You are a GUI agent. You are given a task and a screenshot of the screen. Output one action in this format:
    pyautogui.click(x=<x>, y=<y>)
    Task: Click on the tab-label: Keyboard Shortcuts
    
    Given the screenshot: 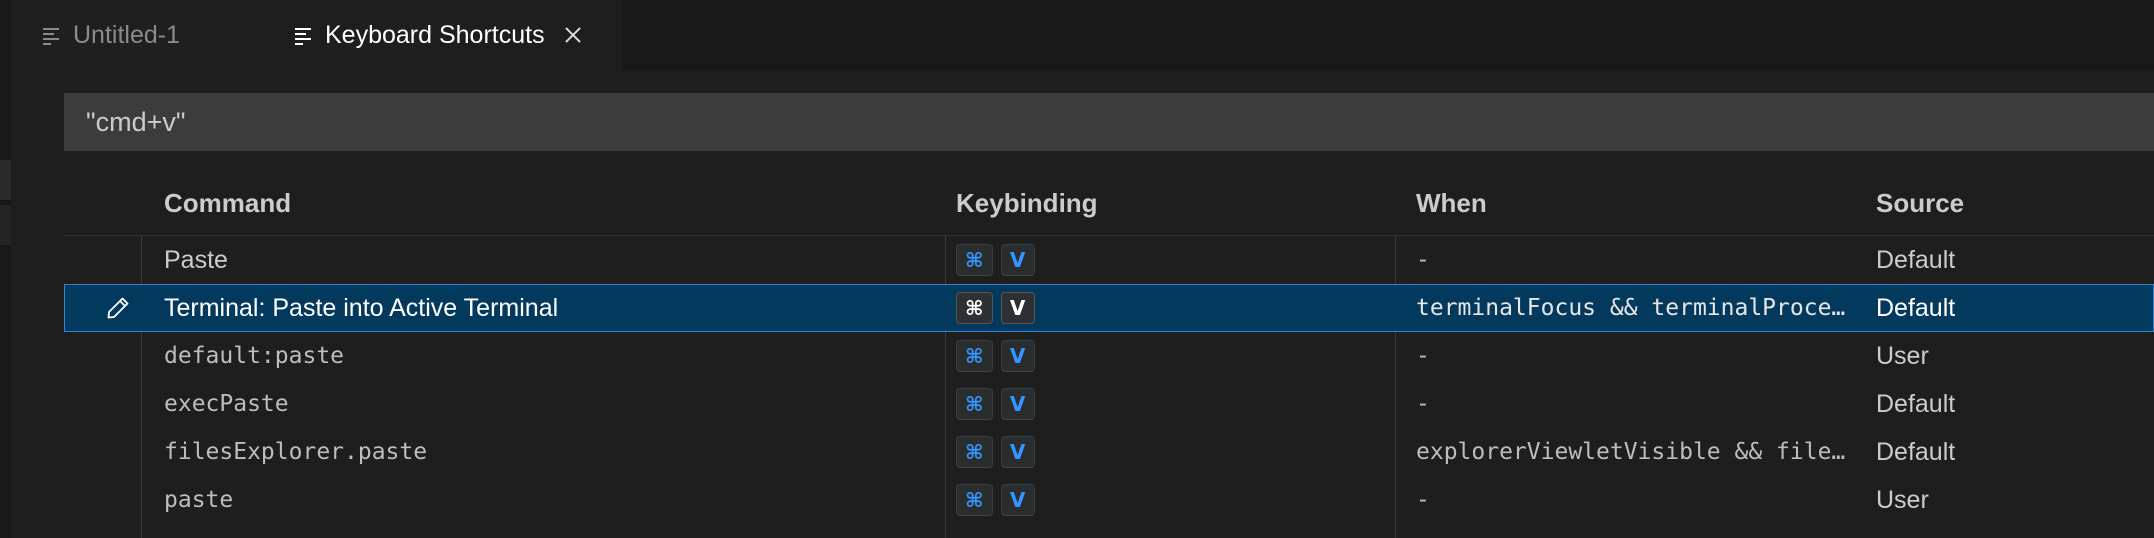 What is the action you would take?
    pyautogui.click(x=435, y=34)
    